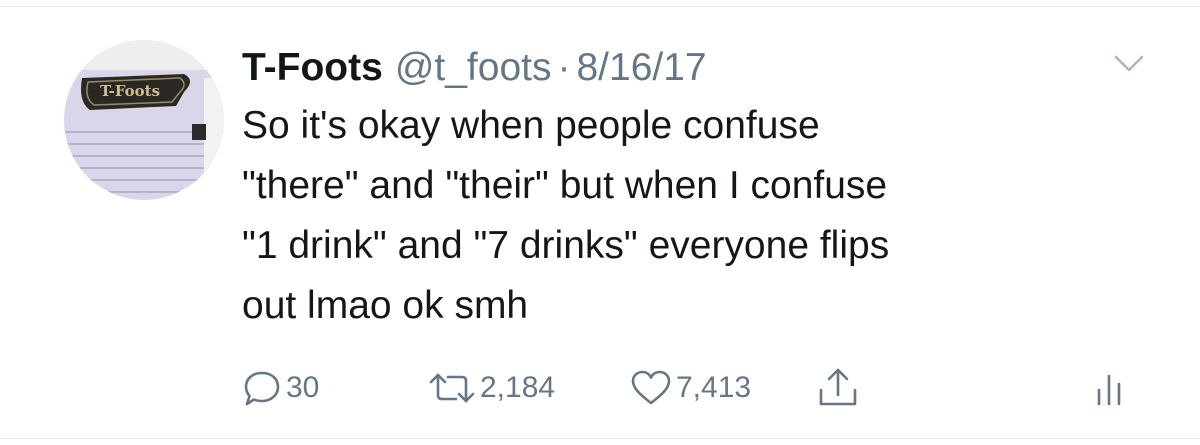  I want to click on share-icon, so click(838, 387).